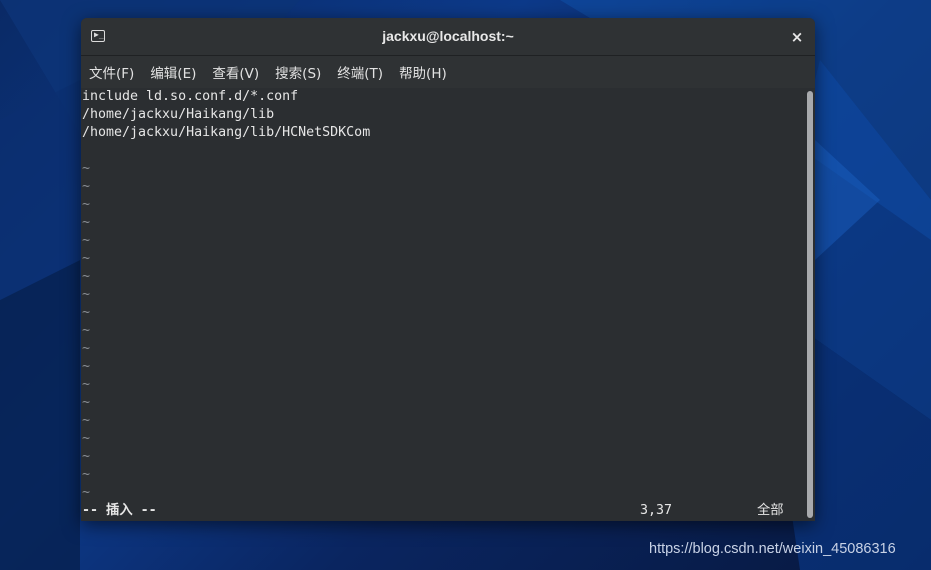 The width and height of the screenshot is (931, 570). What do you see at coordinates (226, 132) in the screenshot?
I see `editor-line: /home/jackxu/Haikang/lib/HCNetSDKCom` at bounding box center [226, 132].